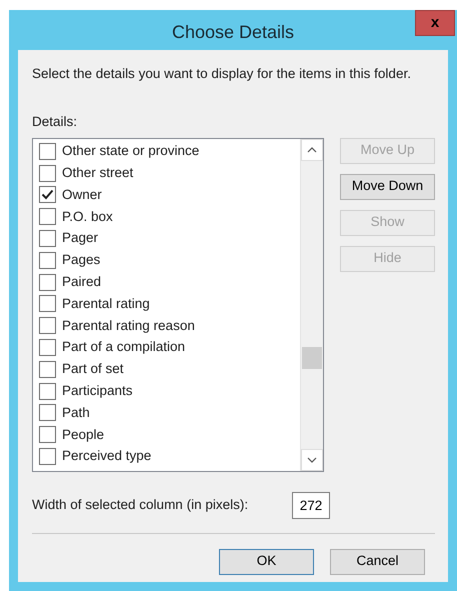 This screenshot has width=457, height=591. Describe the element at coordinates (312, 357) in the screenshot. I see `scroll-thumb` at that location.